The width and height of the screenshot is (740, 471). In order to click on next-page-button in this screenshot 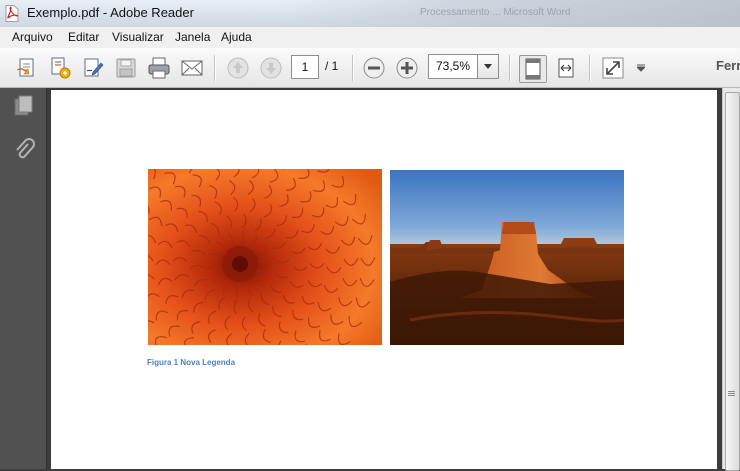, I will do `click(271, 68)`.